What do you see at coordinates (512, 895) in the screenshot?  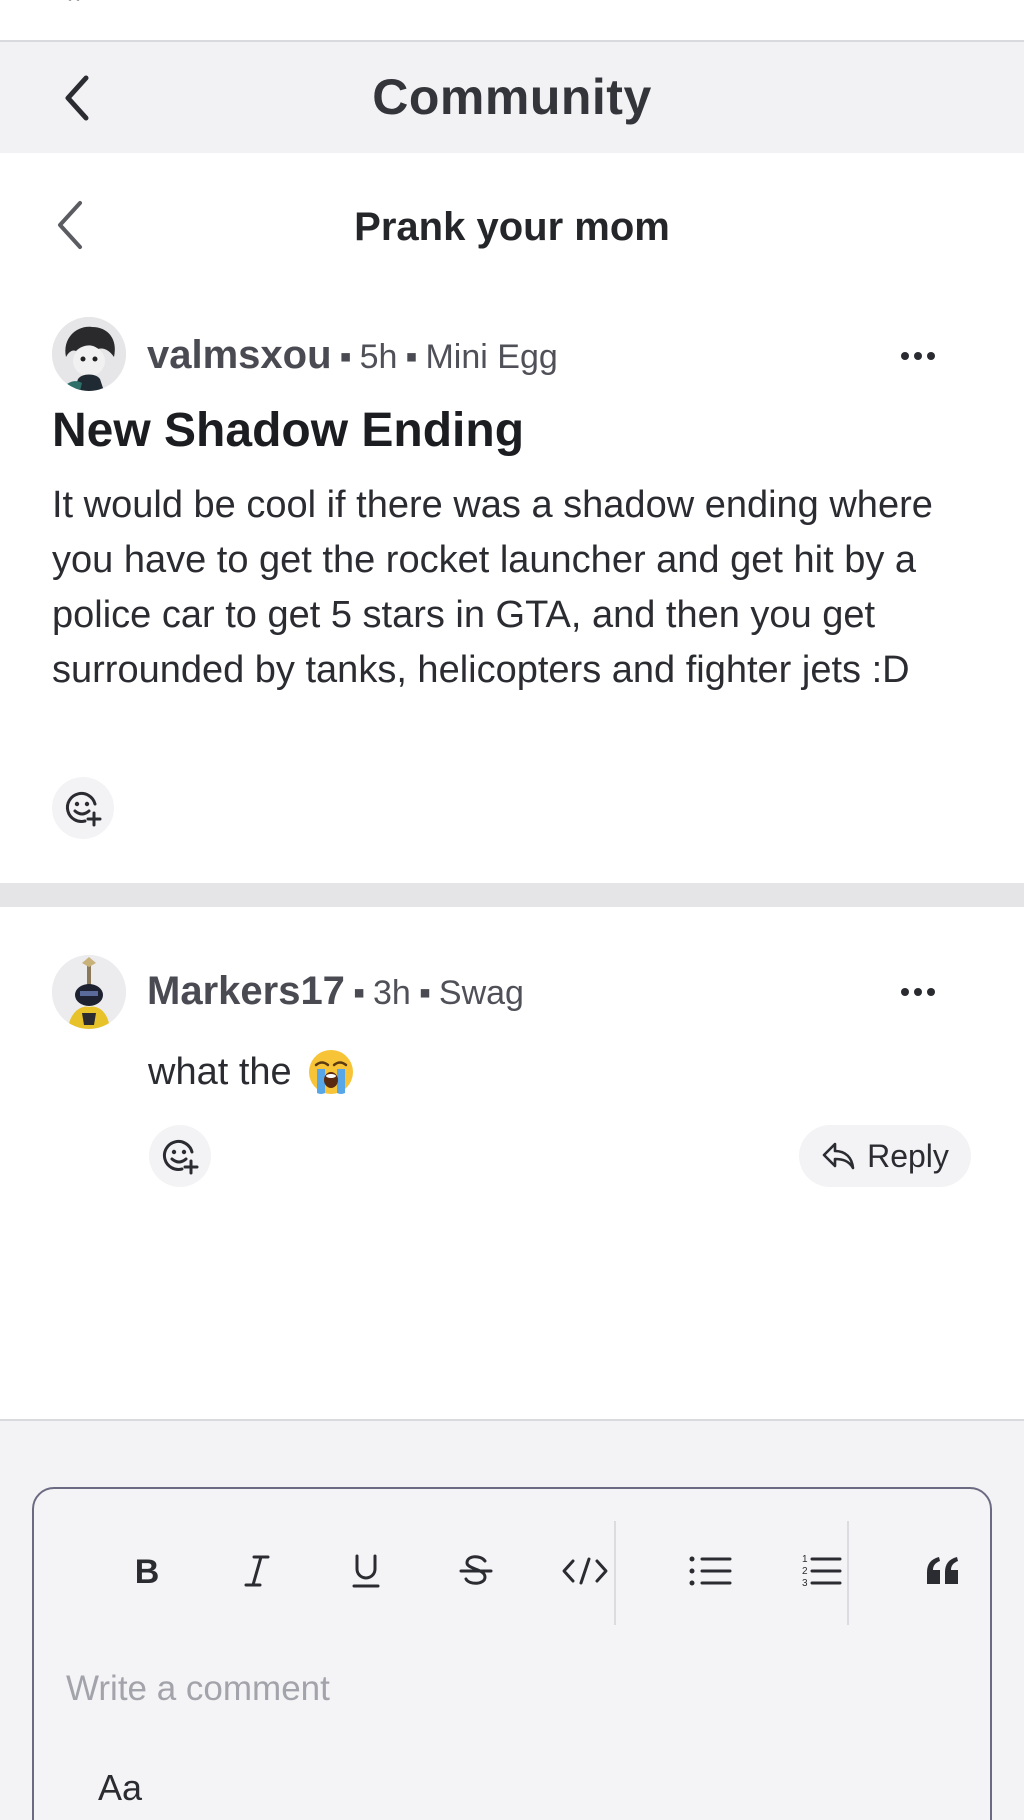 I see `section-divider` at bounding box center [512, 895].